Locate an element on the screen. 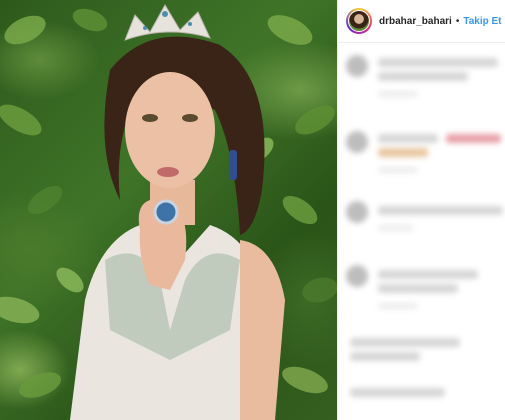 This screenshot has height=420, width=505. post-header: drbahar_bahari • Takip Et is located at coordinates (421, 21).